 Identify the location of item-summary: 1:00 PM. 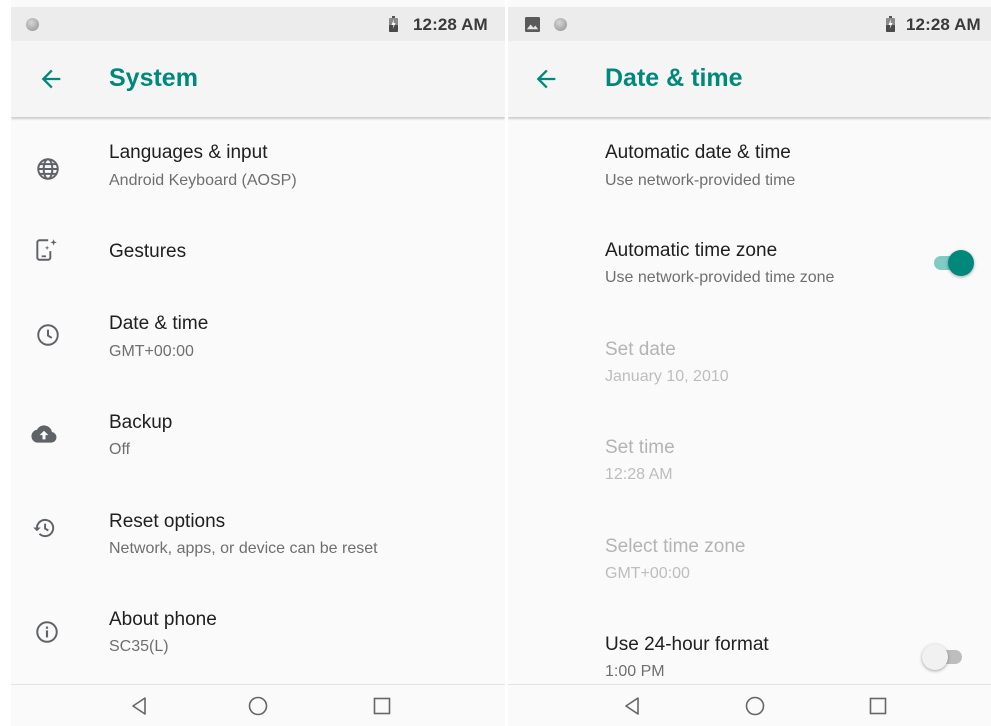
(635, 671).